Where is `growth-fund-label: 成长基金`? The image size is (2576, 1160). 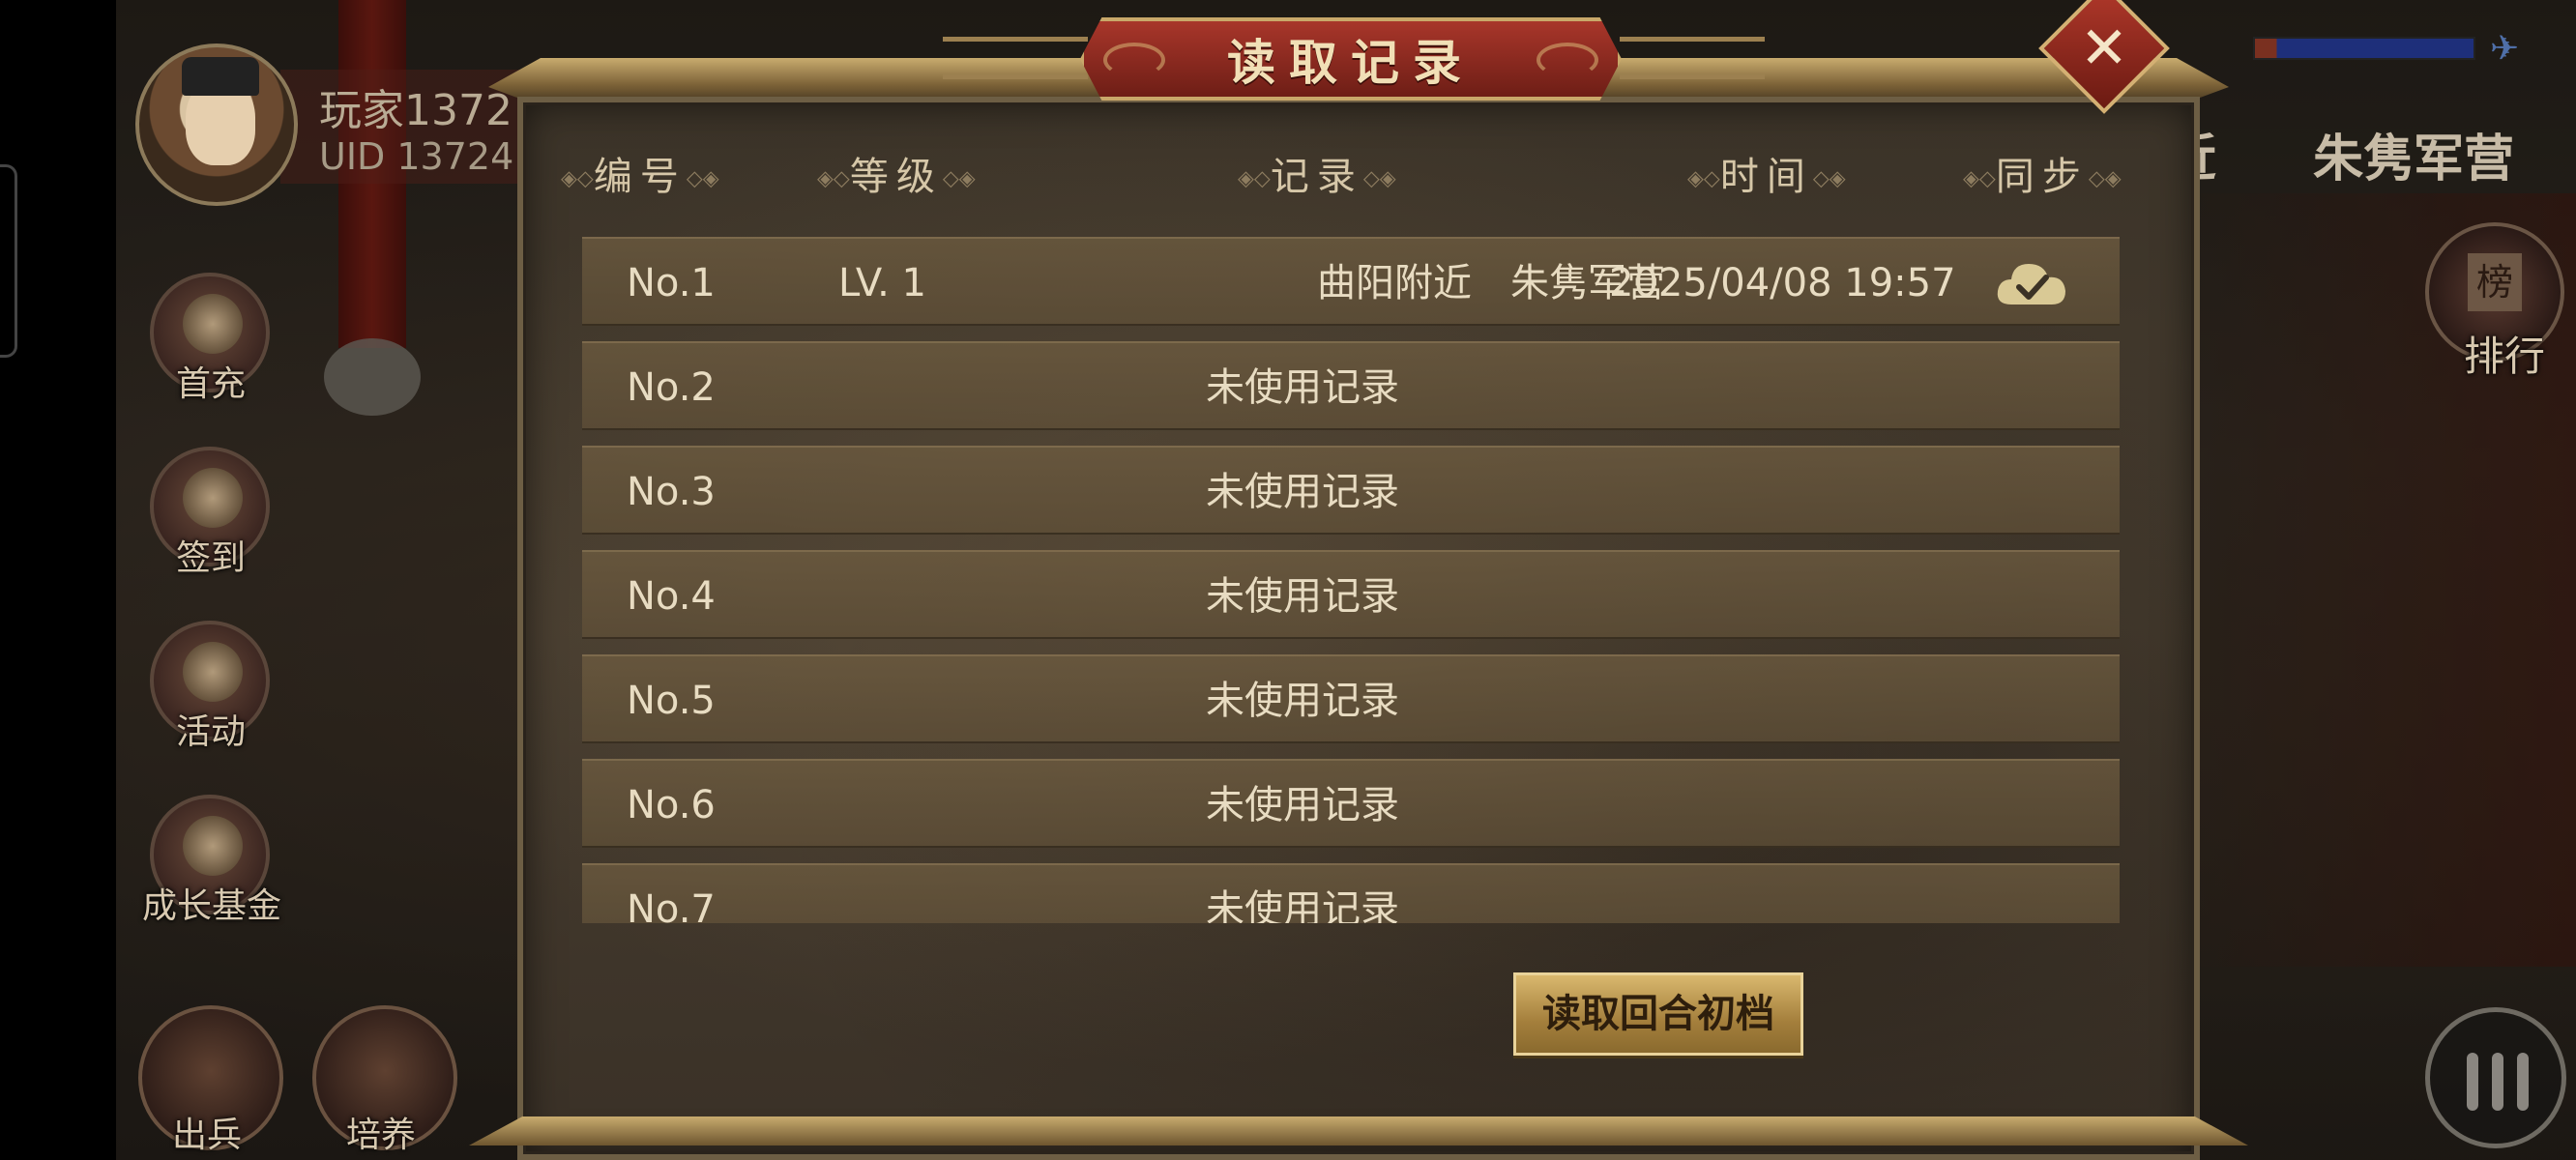
growth-fund-label: 成长基金 is located at coordinates (212, 906).